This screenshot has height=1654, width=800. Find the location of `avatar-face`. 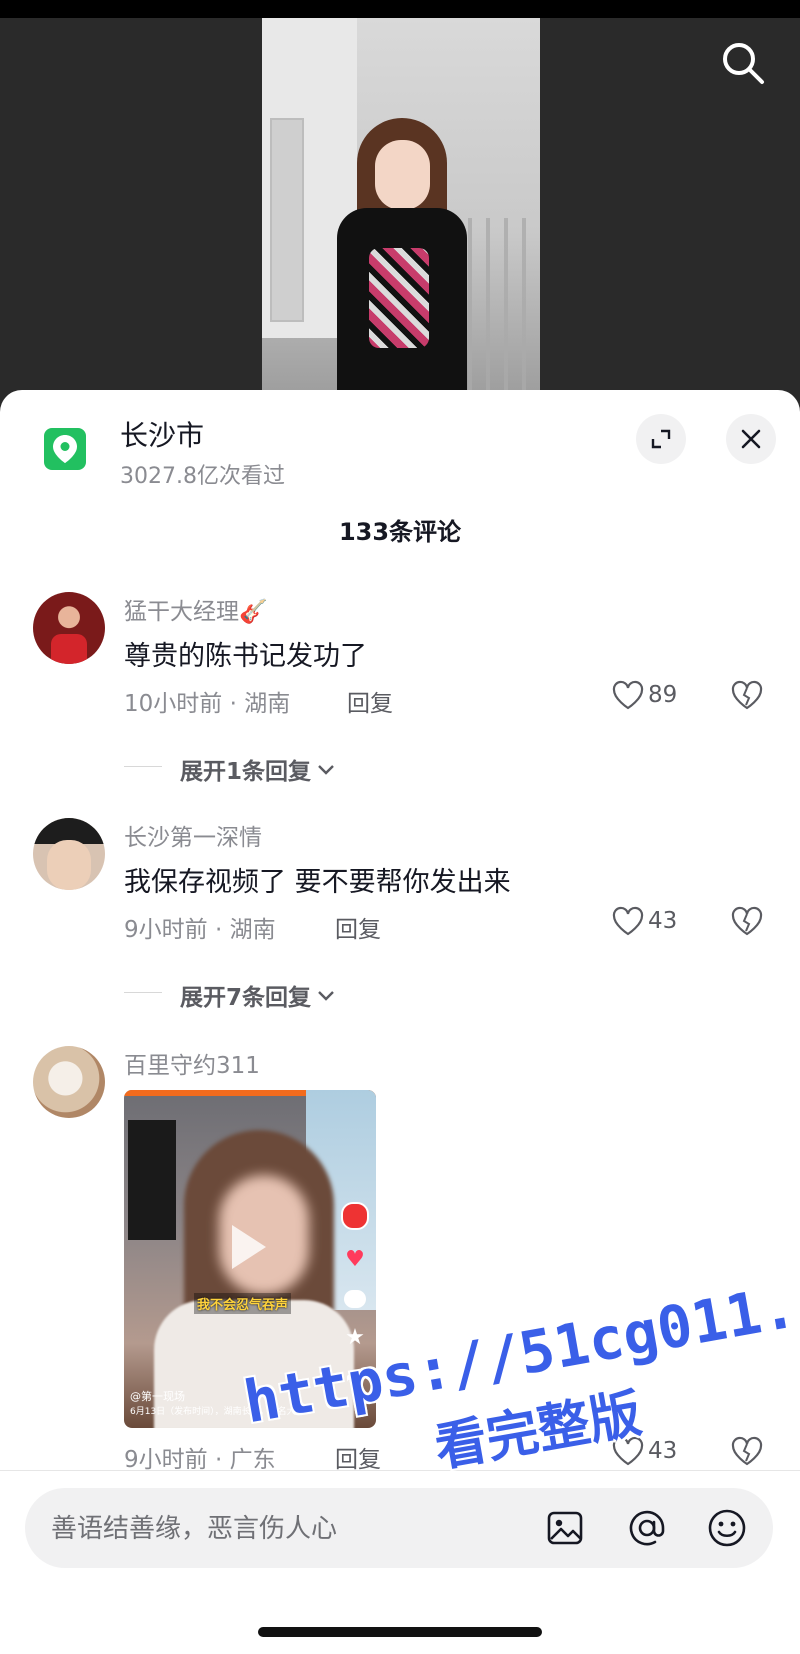

avatar-face is located at coordinates (69, 865).